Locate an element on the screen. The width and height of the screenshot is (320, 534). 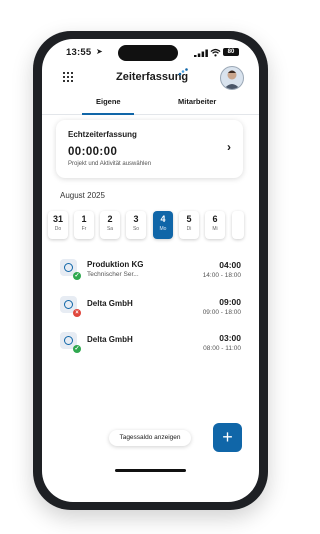
realtime-timer: 00:00:00 is located at coordinates (93, 152).